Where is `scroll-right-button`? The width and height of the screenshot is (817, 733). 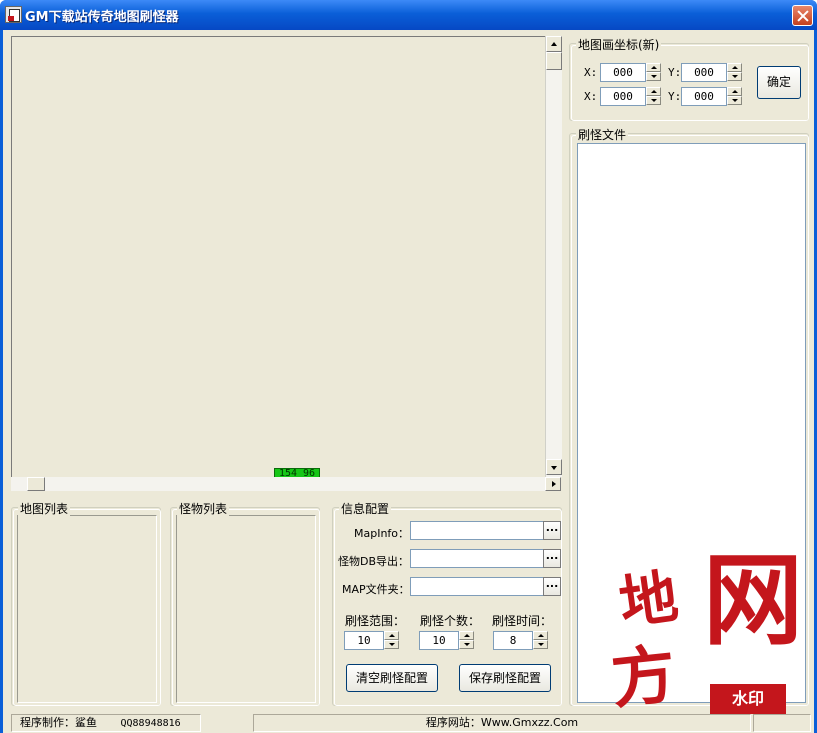
scroll-right-button is located at coordinates (553, 484).